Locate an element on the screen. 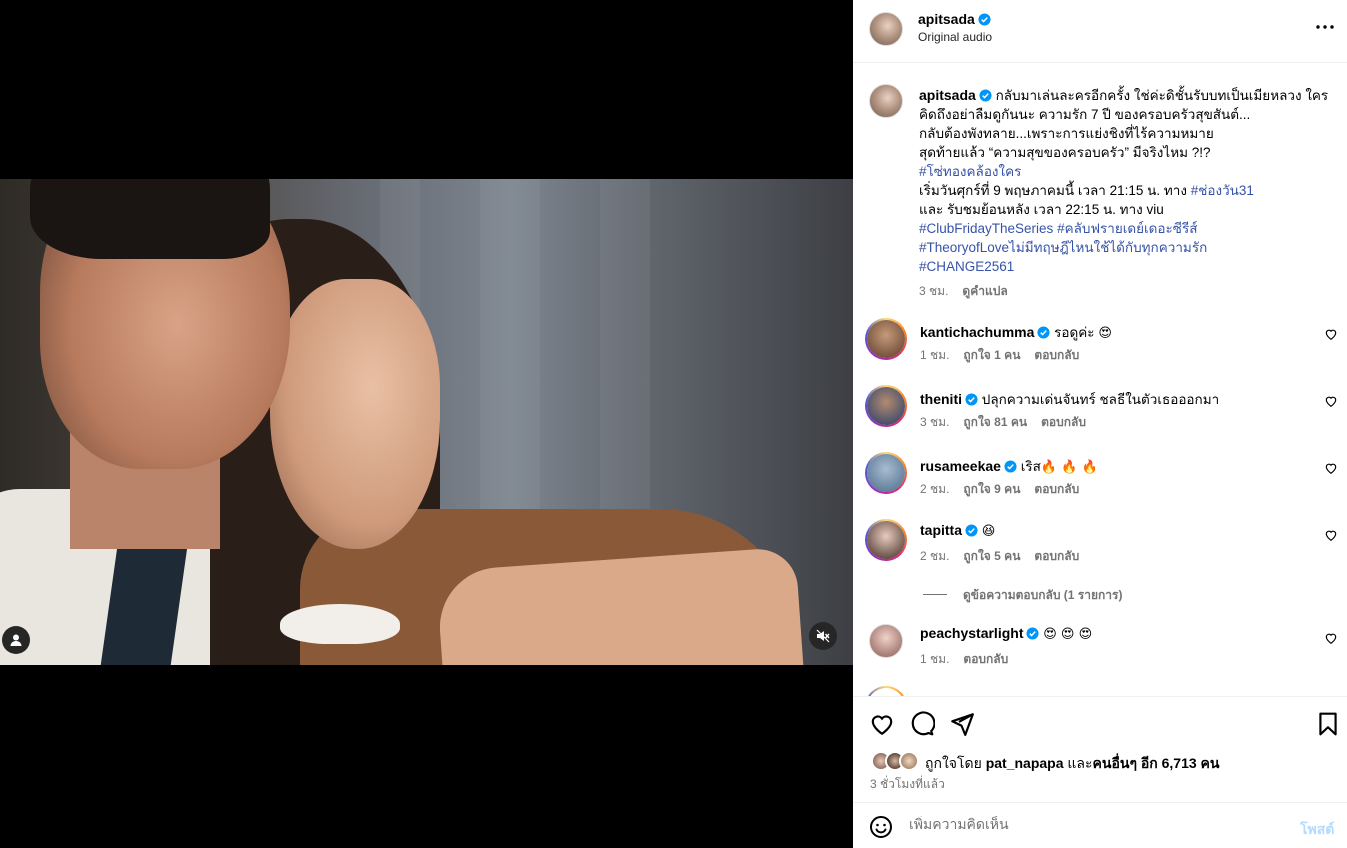 The height and width of the screenshot is (848, 1347). comment-likes: ถูกใจ 1 คน is located at coordinates (991, 355).